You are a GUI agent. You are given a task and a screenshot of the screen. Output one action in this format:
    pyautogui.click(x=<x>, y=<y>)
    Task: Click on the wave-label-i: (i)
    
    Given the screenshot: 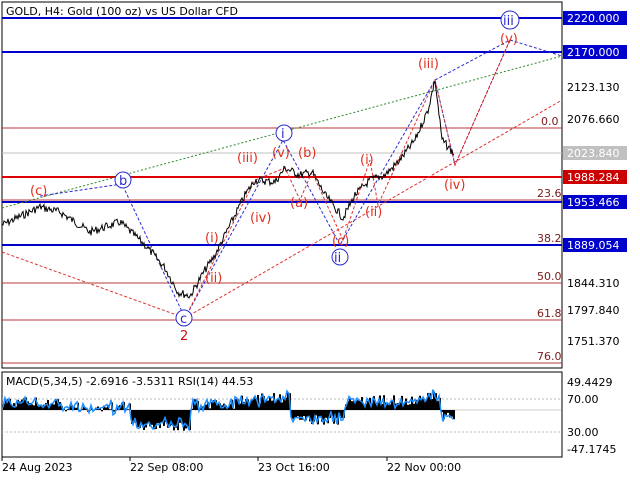 What is the action you would take?
    pyautogui.click(x=212, y=238)
    